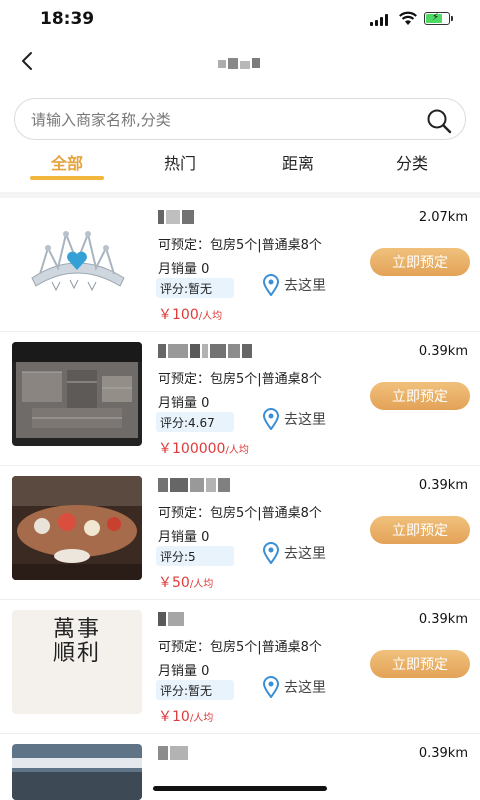 Image resolution: width=480 pixels, height=800 pixels. I want to click on crown-icon, so click(77, 260).